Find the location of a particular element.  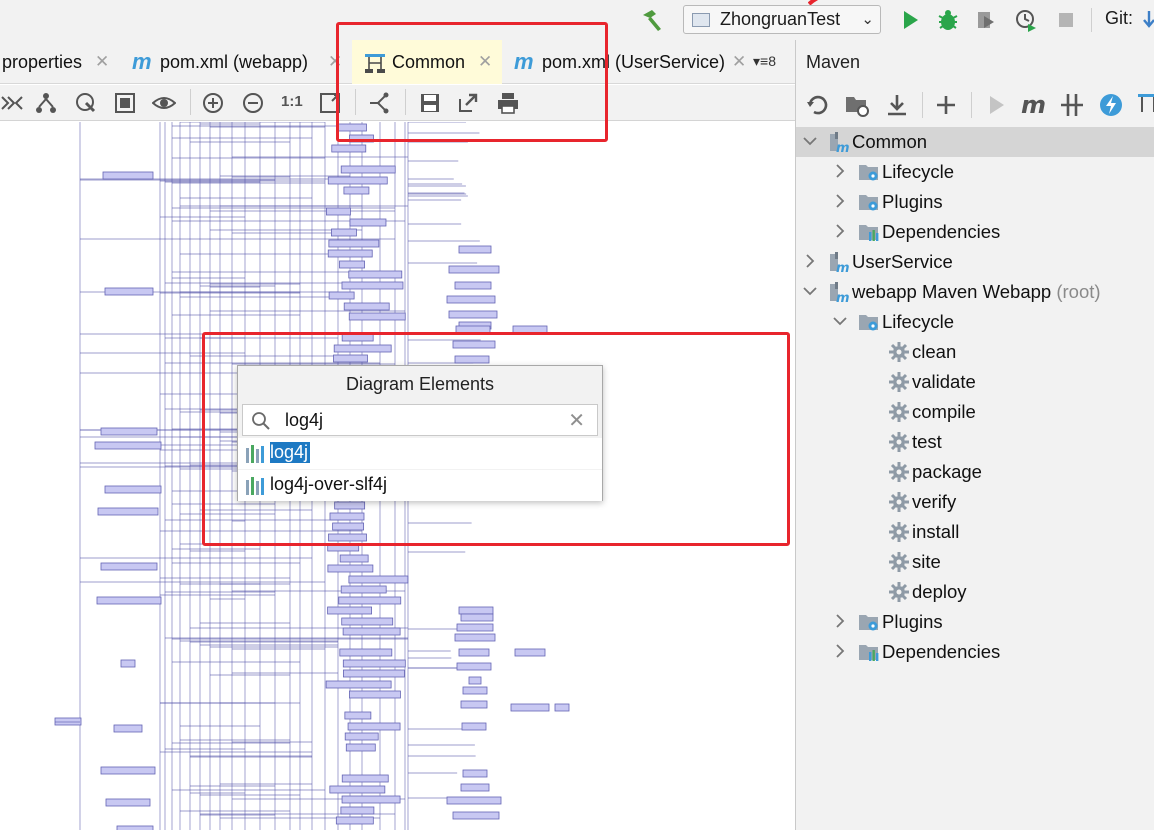

tree-item-test: test is located at coordinates (975, 442).